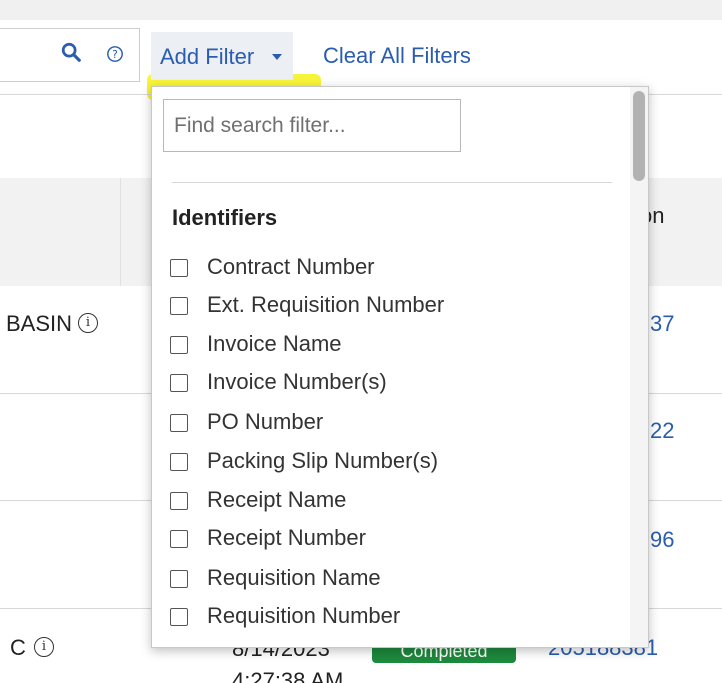  Describe the element at coordinates (390, 424) in the screenshot. I see `filter-option: PO Number` at that location.